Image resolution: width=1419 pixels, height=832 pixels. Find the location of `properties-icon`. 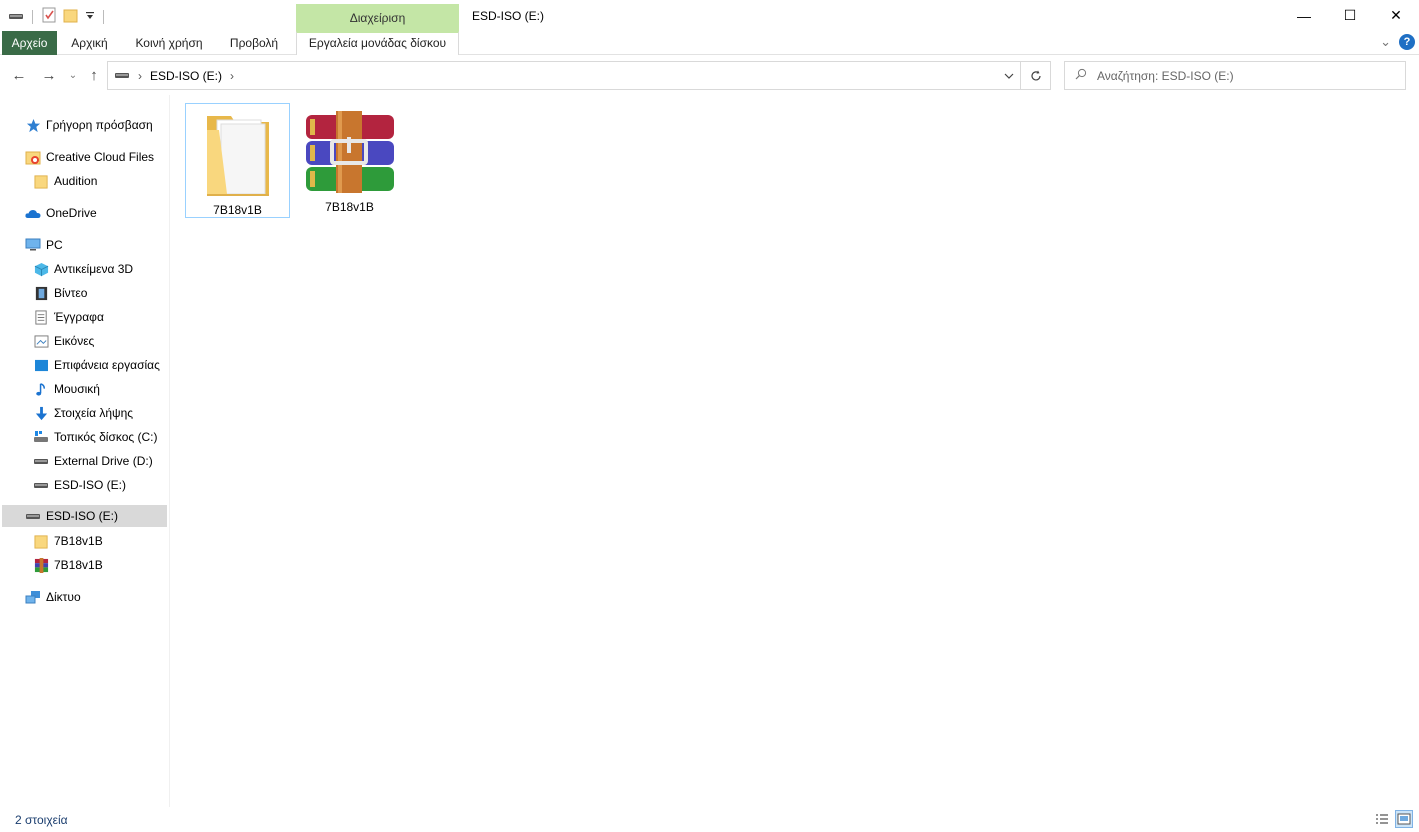

properties-icon is located at coordinates (49, 16).